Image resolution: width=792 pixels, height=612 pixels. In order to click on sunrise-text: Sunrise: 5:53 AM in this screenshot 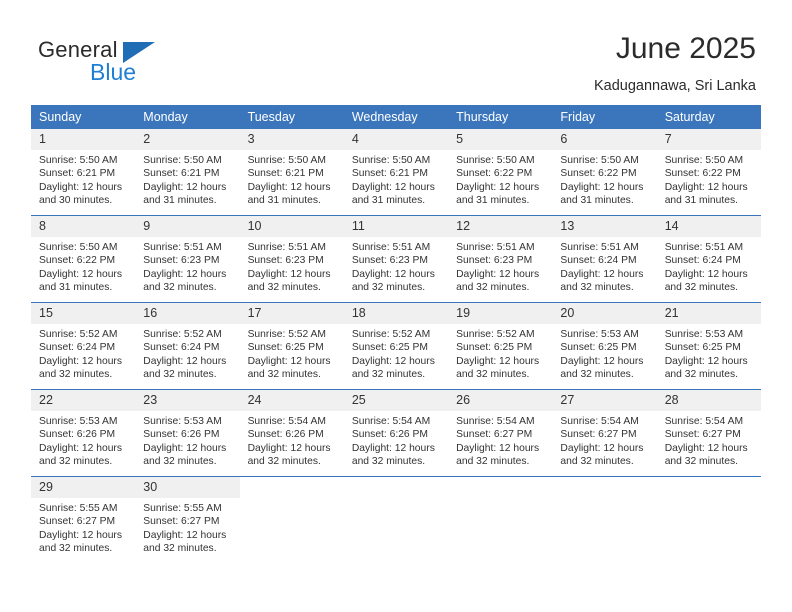, I will do `click(599, 334)`.